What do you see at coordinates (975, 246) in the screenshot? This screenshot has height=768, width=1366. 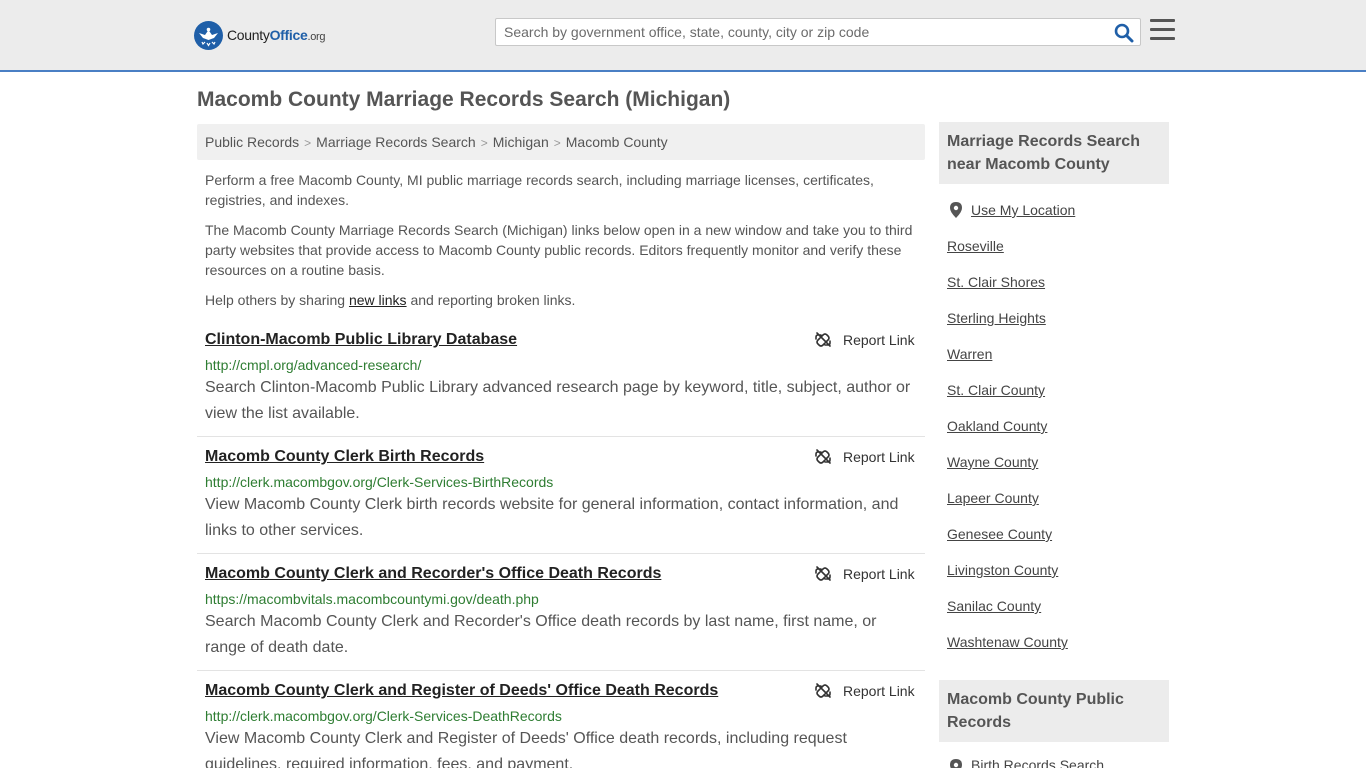 I see `sidebar-link-roseville: Roseville` at bounding box center [975, 246].